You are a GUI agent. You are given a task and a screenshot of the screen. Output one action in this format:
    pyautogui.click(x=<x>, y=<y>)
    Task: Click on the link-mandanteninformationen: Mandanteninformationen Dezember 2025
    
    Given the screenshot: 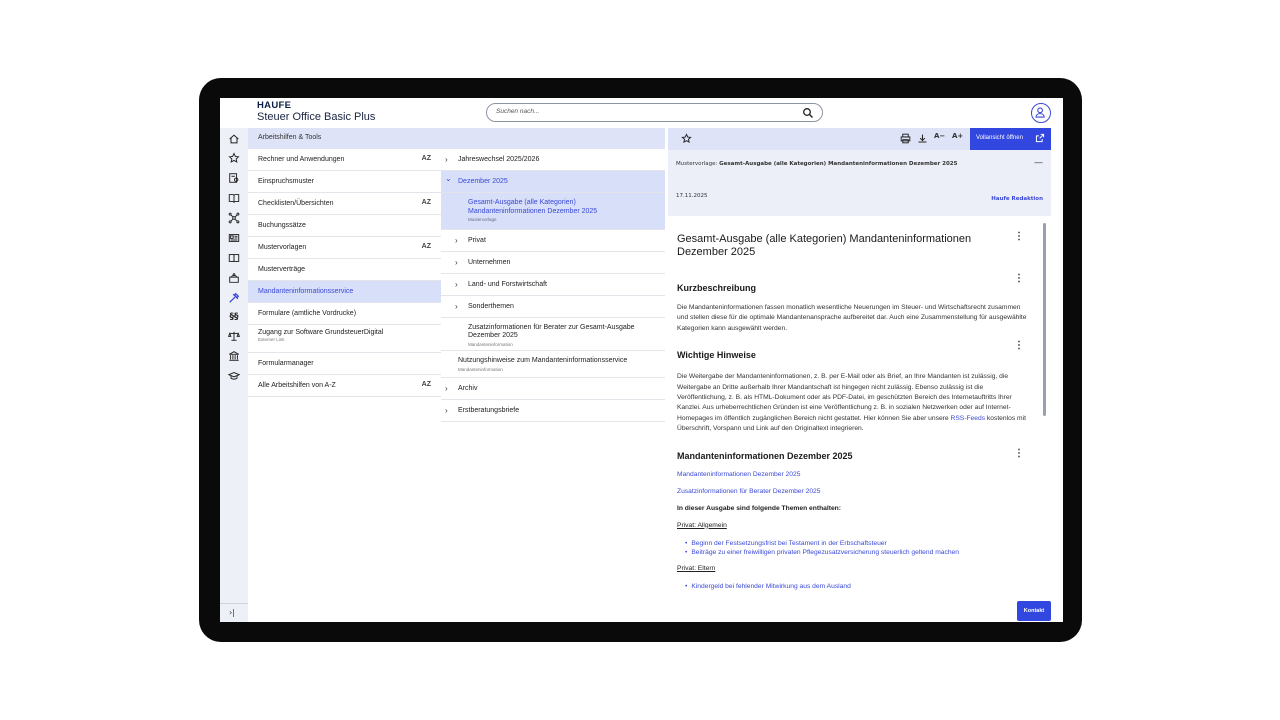 What is the action you would take?
    pyautogui.click(x=861, y=474)
    